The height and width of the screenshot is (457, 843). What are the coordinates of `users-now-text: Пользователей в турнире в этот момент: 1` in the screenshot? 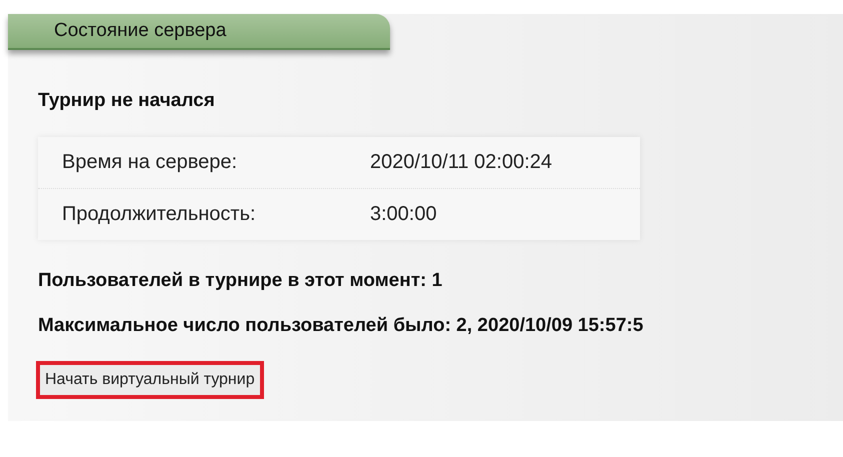 It's located at (241, 281).